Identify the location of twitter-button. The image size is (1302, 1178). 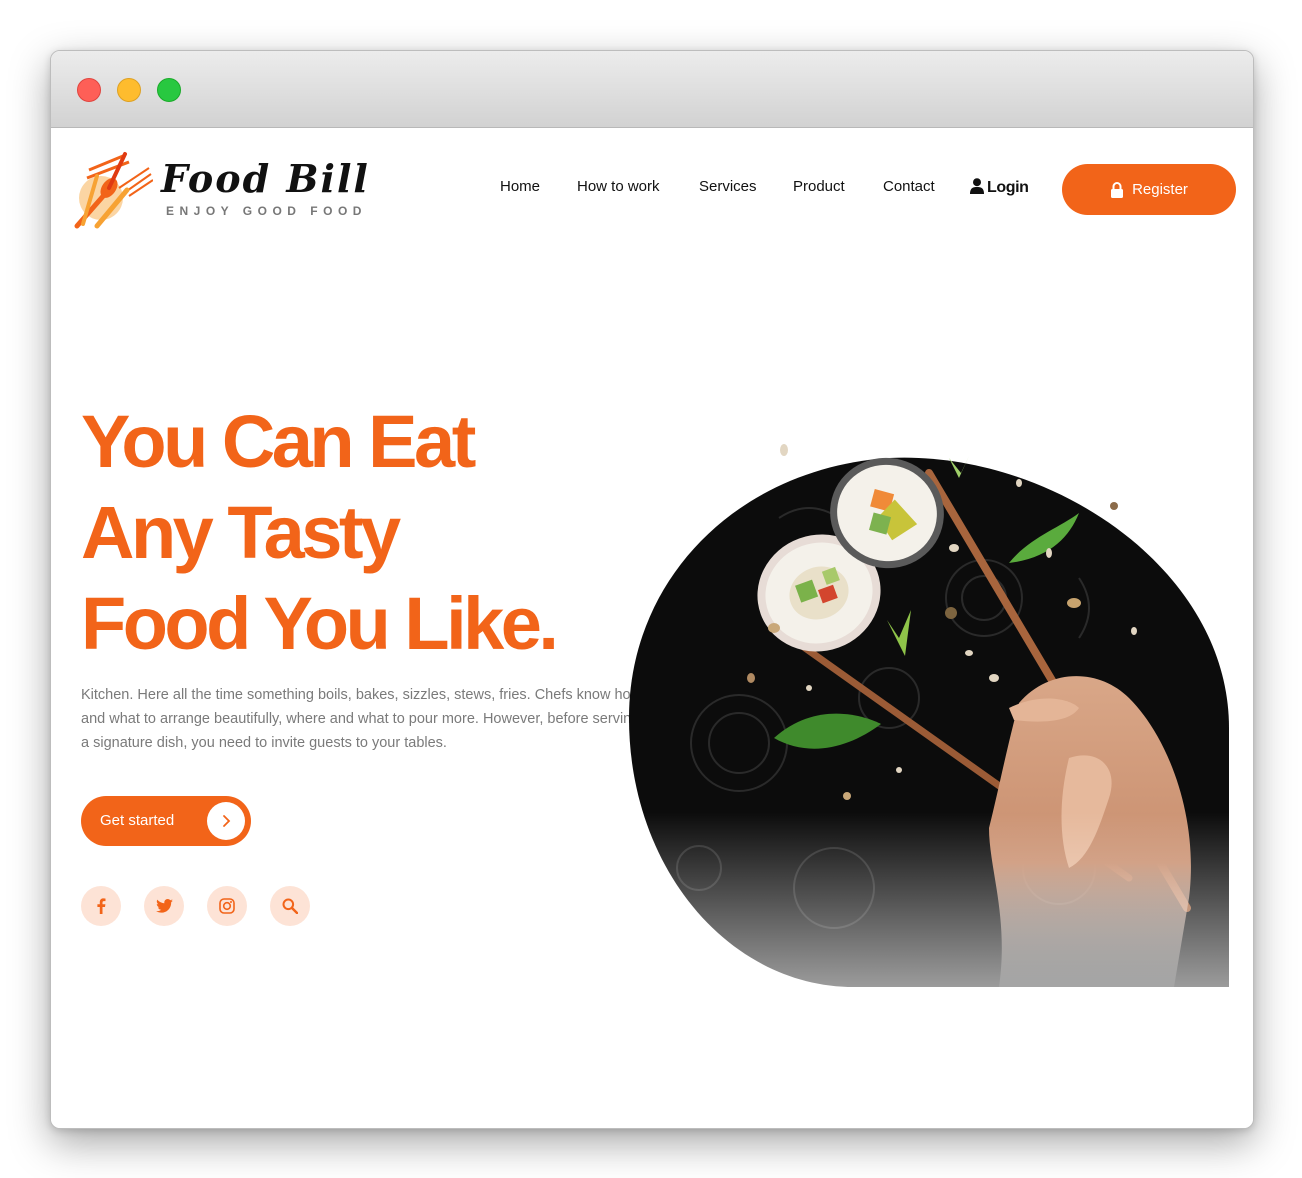
(164, 906).